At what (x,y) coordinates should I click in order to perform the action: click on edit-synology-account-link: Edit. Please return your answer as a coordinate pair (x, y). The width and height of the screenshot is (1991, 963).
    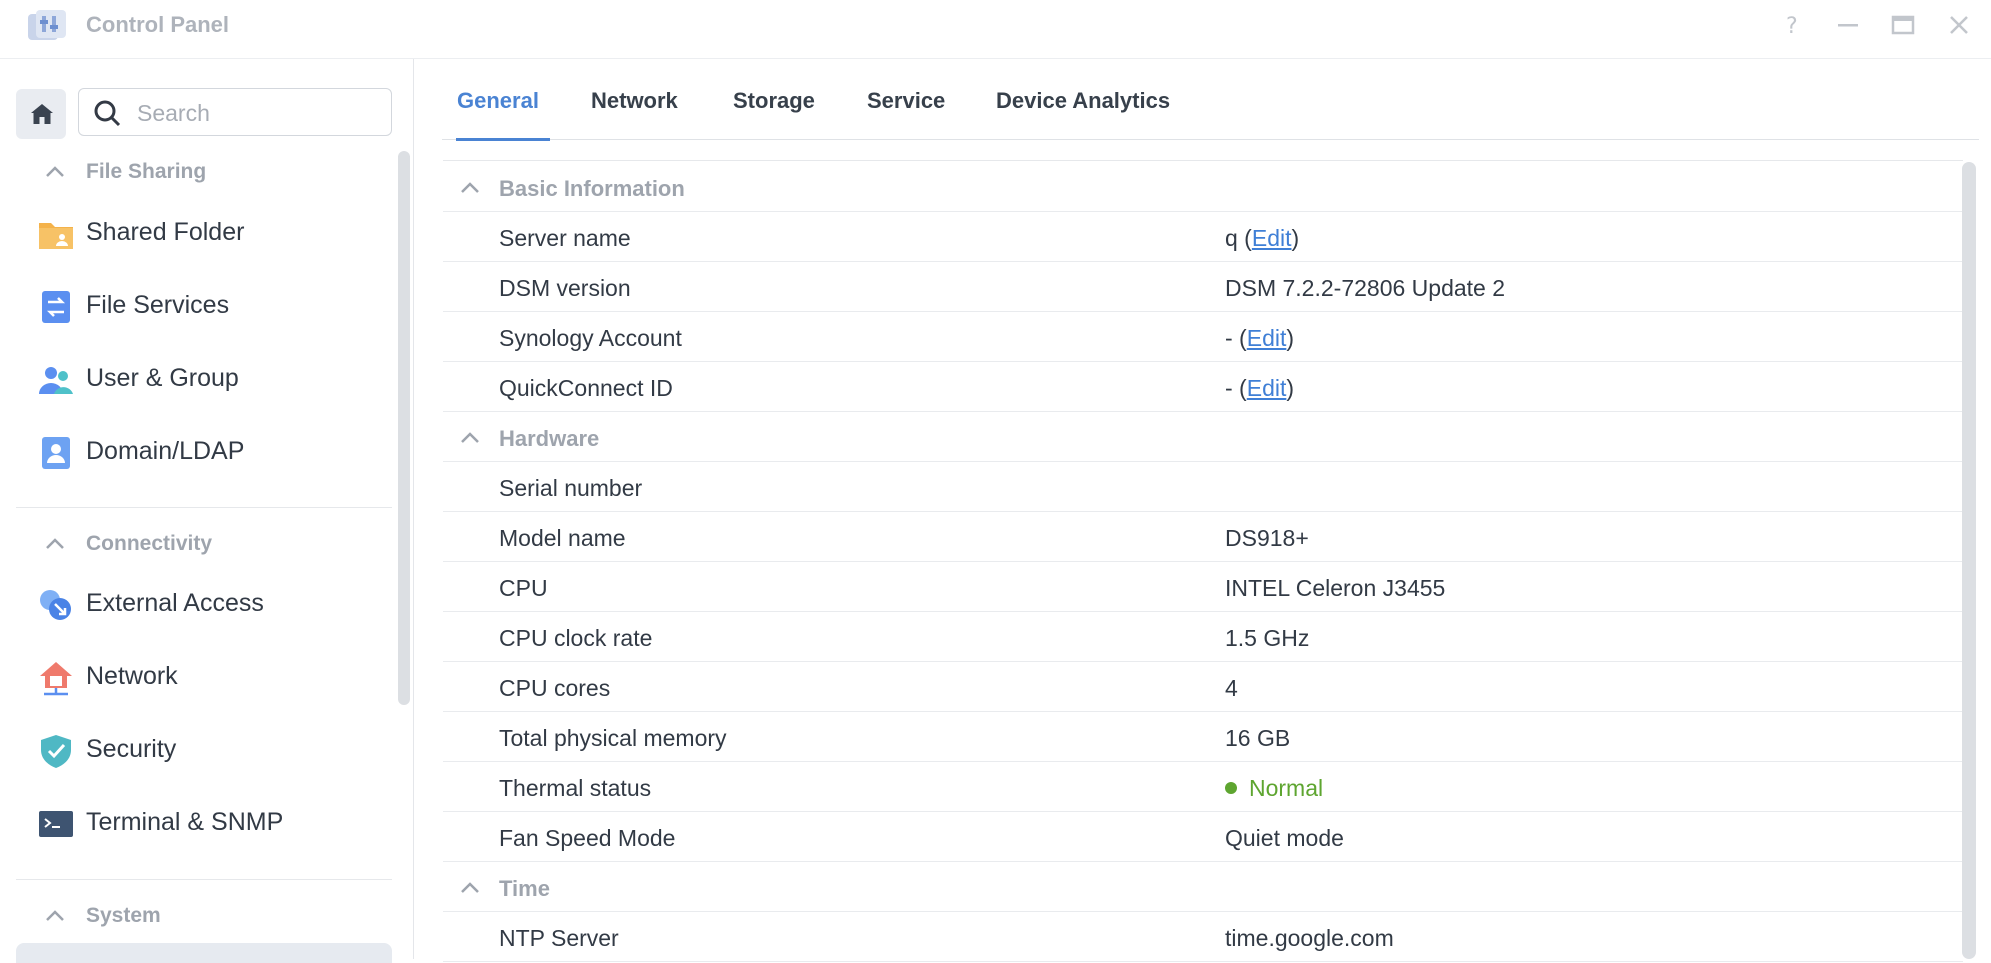
    Looking at the image, I should click on (1267, 338).